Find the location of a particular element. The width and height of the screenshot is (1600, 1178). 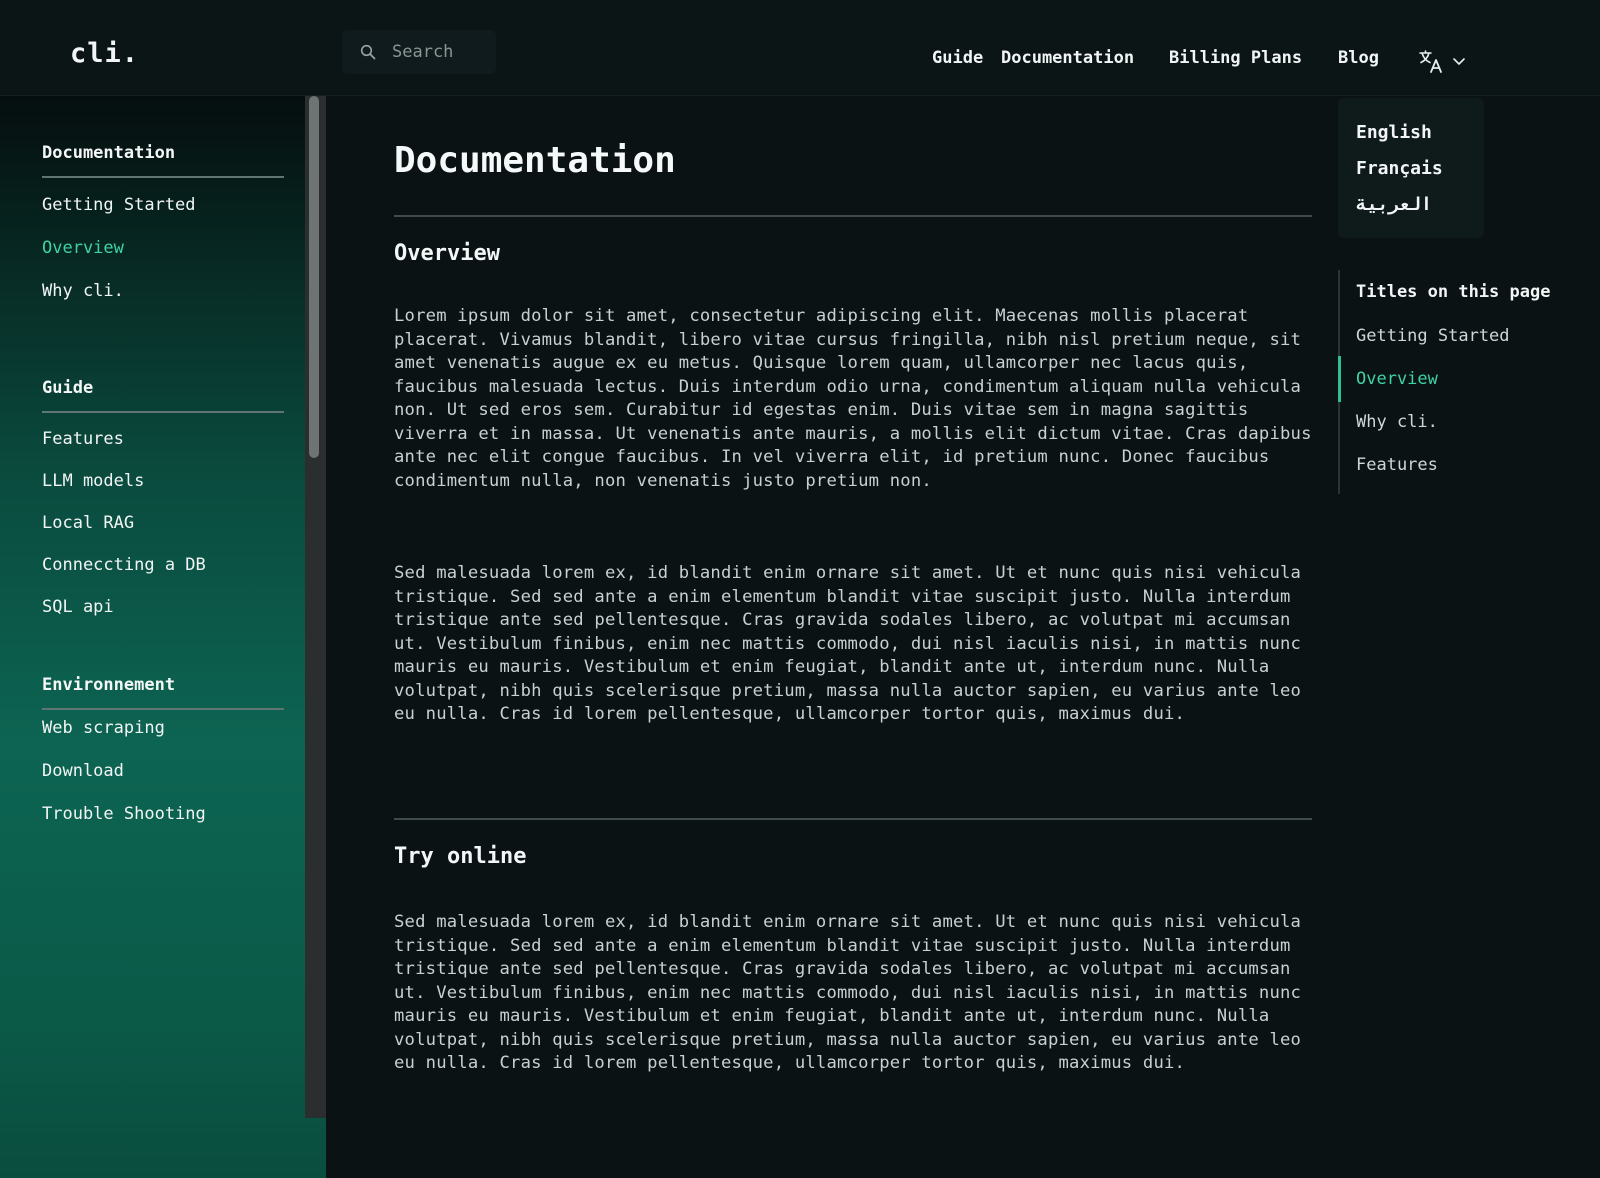

search-box is located at coordinates (419, 52).